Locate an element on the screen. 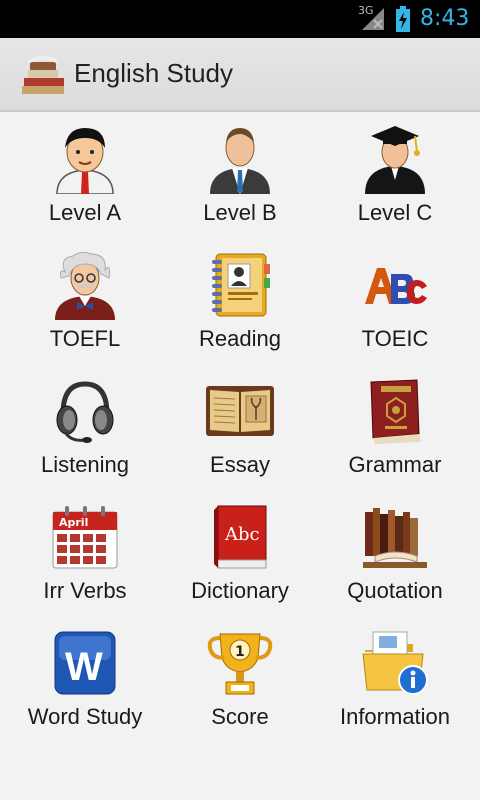 This screenshot has height=800, width=480. calendar-month-text: April is located at coordinates (73, 522).